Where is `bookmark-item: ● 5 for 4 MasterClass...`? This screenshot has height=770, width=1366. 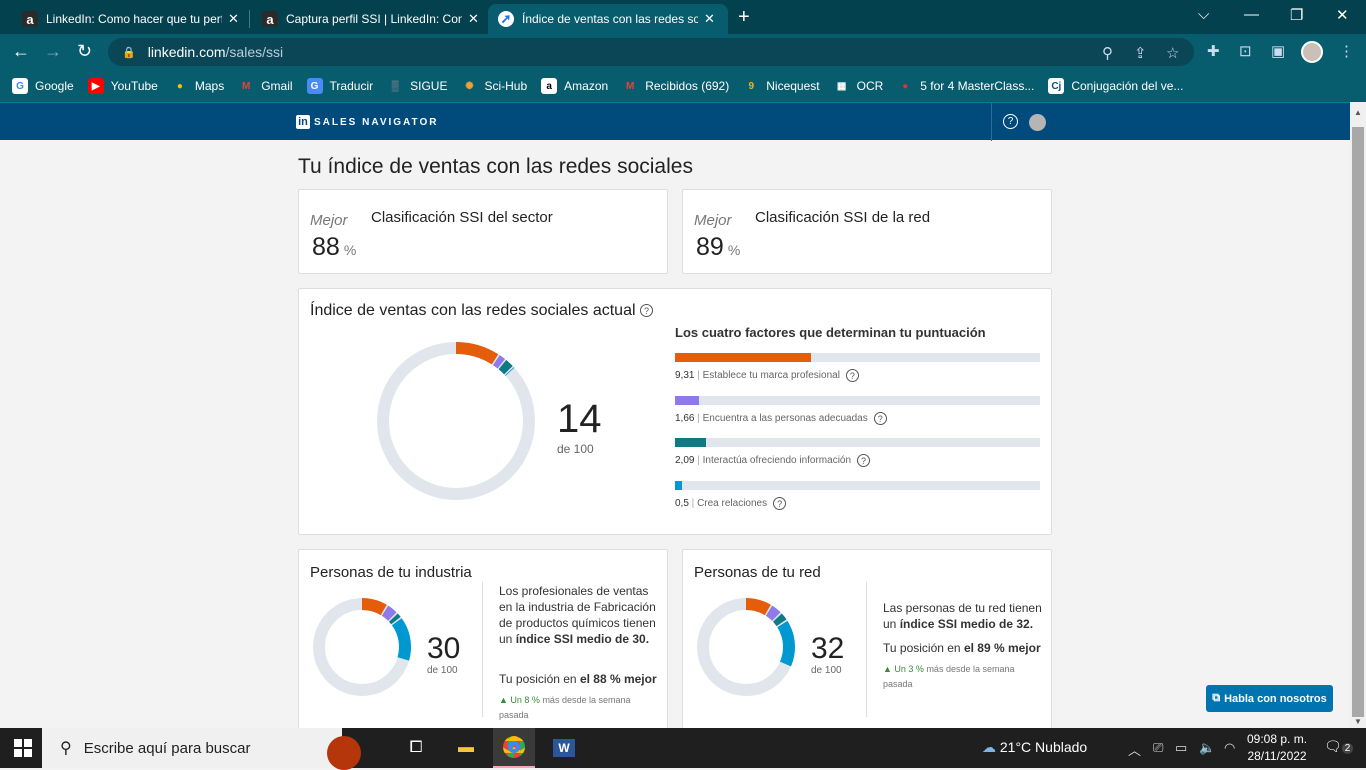
bookmark-item: ● 5 for 4 MasterClass... is located at coordinates (965, 86).